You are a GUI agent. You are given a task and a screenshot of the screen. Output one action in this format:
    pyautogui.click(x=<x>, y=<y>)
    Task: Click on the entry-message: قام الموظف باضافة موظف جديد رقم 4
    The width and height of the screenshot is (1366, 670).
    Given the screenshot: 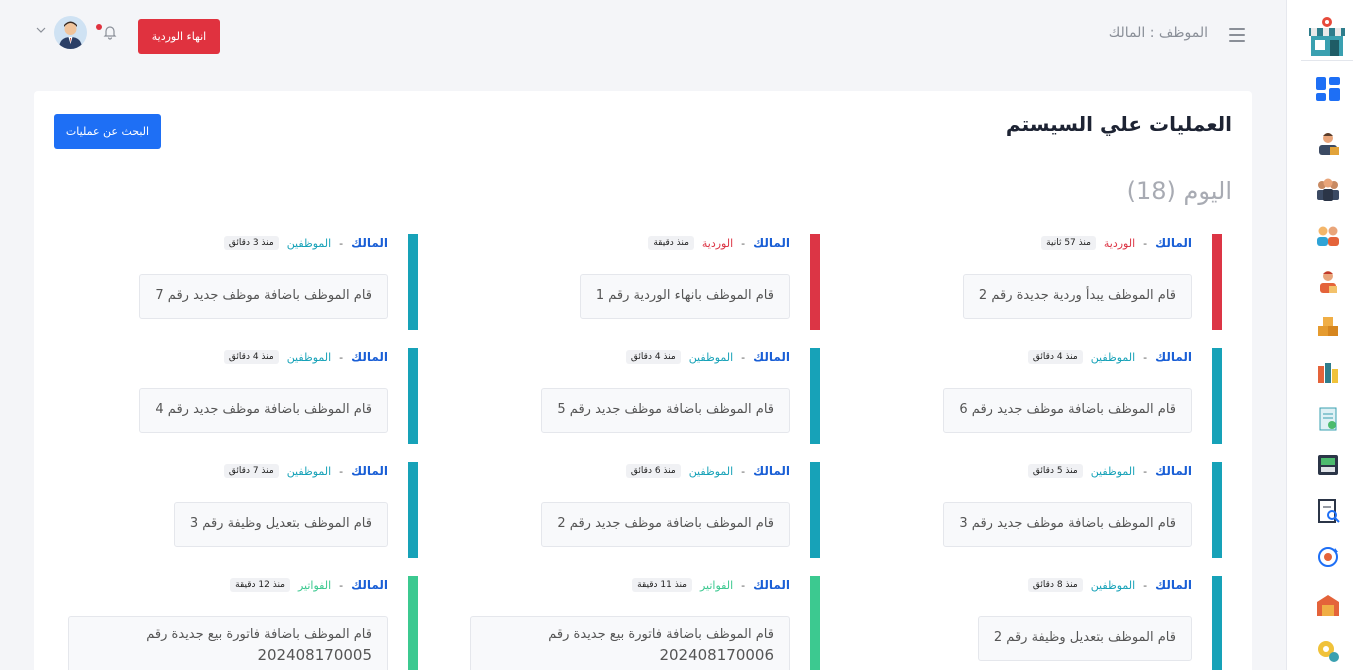 What is the action you would take?
    pyautogui.click(x=263, y=410)
    